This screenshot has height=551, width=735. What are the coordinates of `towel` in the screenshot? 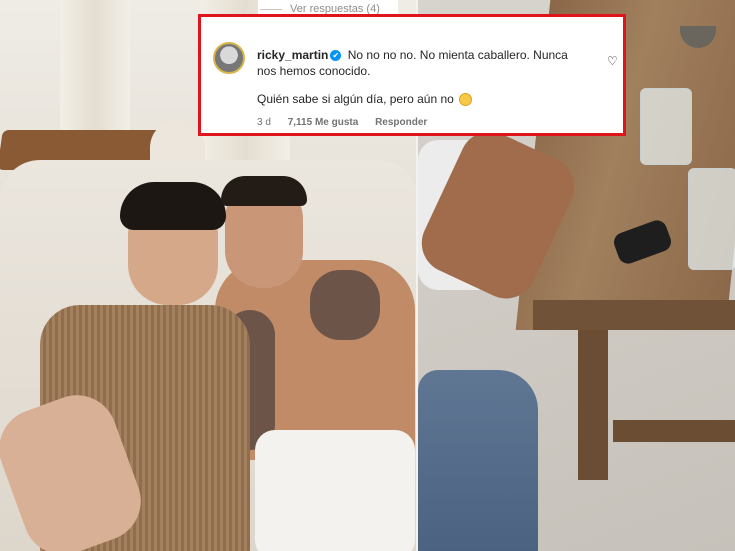 It's located at (335, 490).